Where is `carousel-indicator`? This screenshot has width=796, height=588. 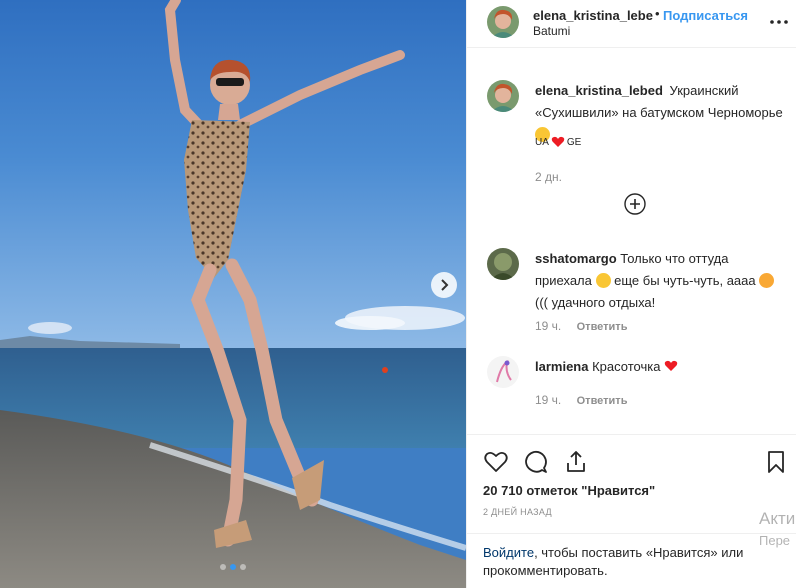
carousel-indicator is located at coordinates (233, 567).